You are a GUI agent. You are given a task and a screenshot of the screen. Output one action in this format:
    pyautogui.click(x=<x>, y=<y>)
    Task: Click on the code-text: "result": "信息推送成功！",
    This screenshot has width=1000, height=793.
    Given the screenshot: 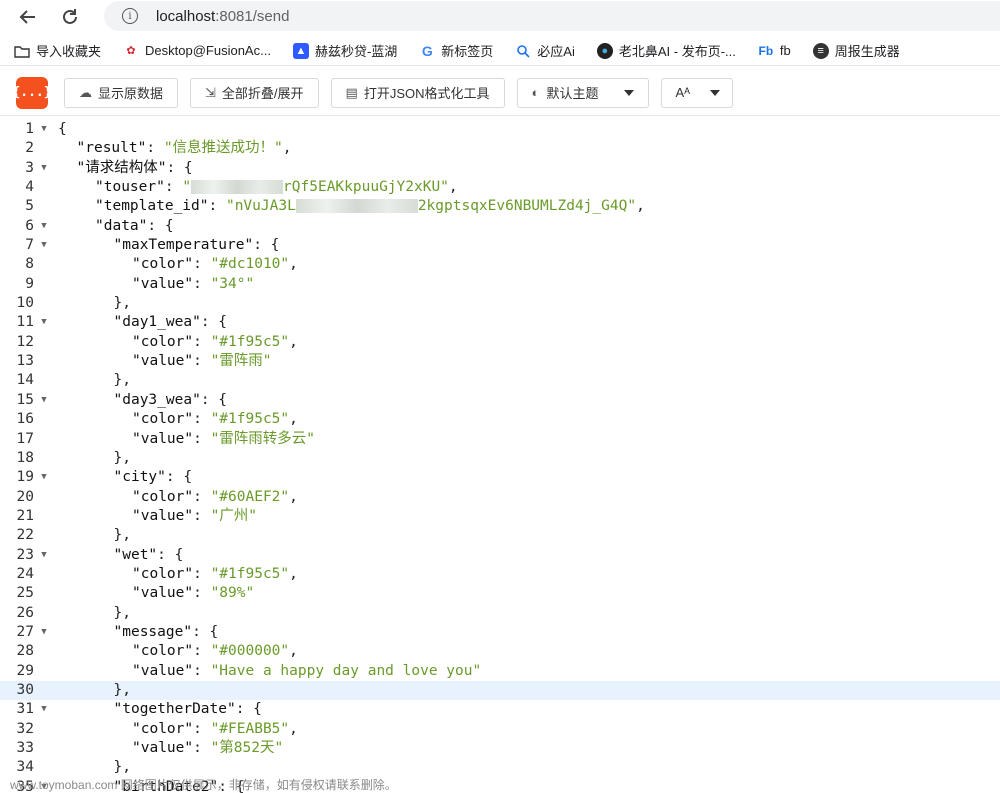 What is the action you would take?
    pyautogui.click(x=173, y=148)
    